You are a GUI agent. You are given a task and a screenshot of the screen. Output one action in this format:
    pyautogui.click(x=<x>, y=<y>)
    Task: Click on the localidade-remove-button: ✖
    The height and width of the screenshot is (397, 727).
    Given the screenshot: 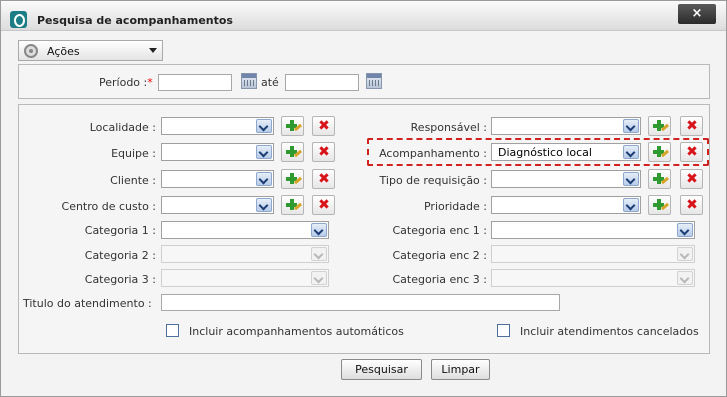 What is the action you would take?
    pyautogui.click(x=323, y=126)
    